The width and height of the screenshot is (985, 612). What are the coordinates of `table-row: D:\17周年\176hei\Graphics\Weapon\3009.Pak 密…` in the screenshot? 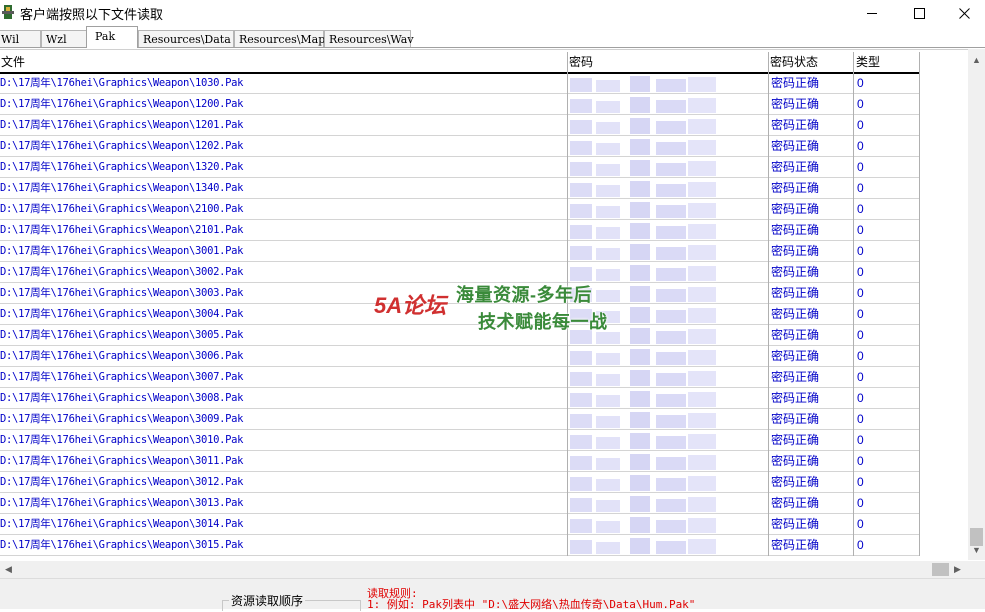 It's located at (460, 419).